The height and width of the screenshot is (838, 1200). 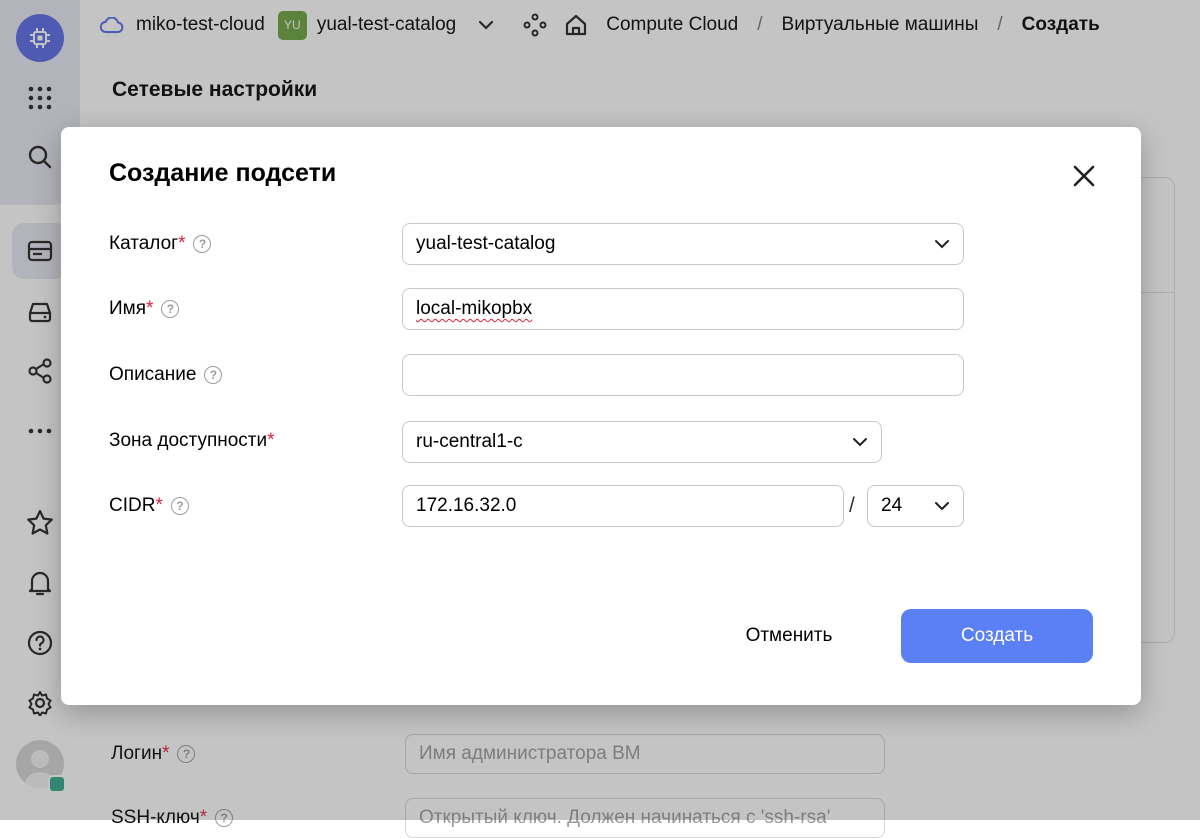 I want to click on zone-label: Зона доступности *, so click(x=192, y=440).